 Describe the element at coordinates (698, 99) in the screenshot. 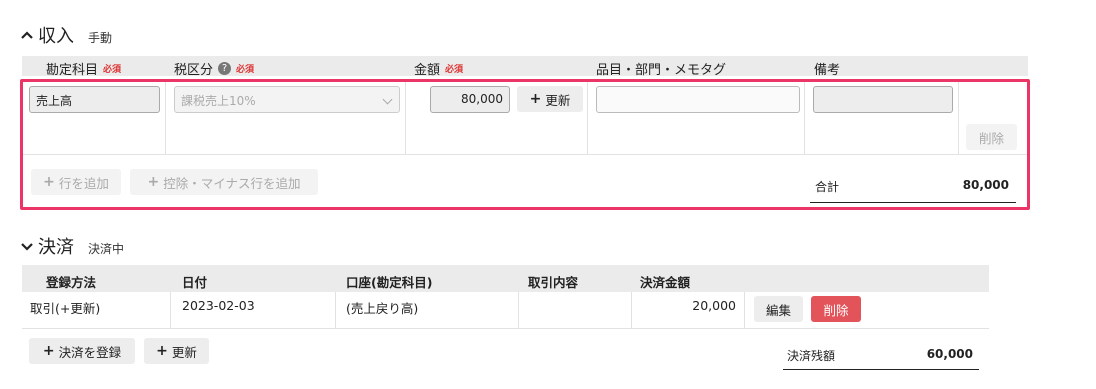

I see `items-field` at that location.